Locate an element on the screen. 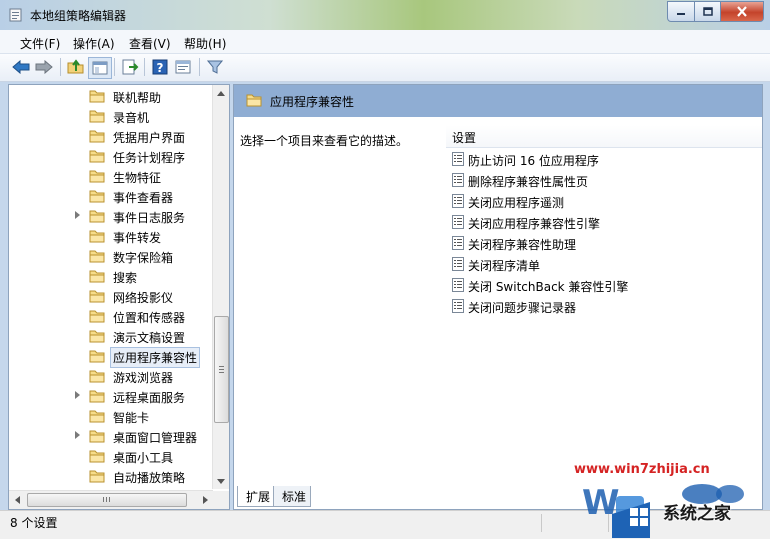  minimize-button is located at coordinates (681, 11).